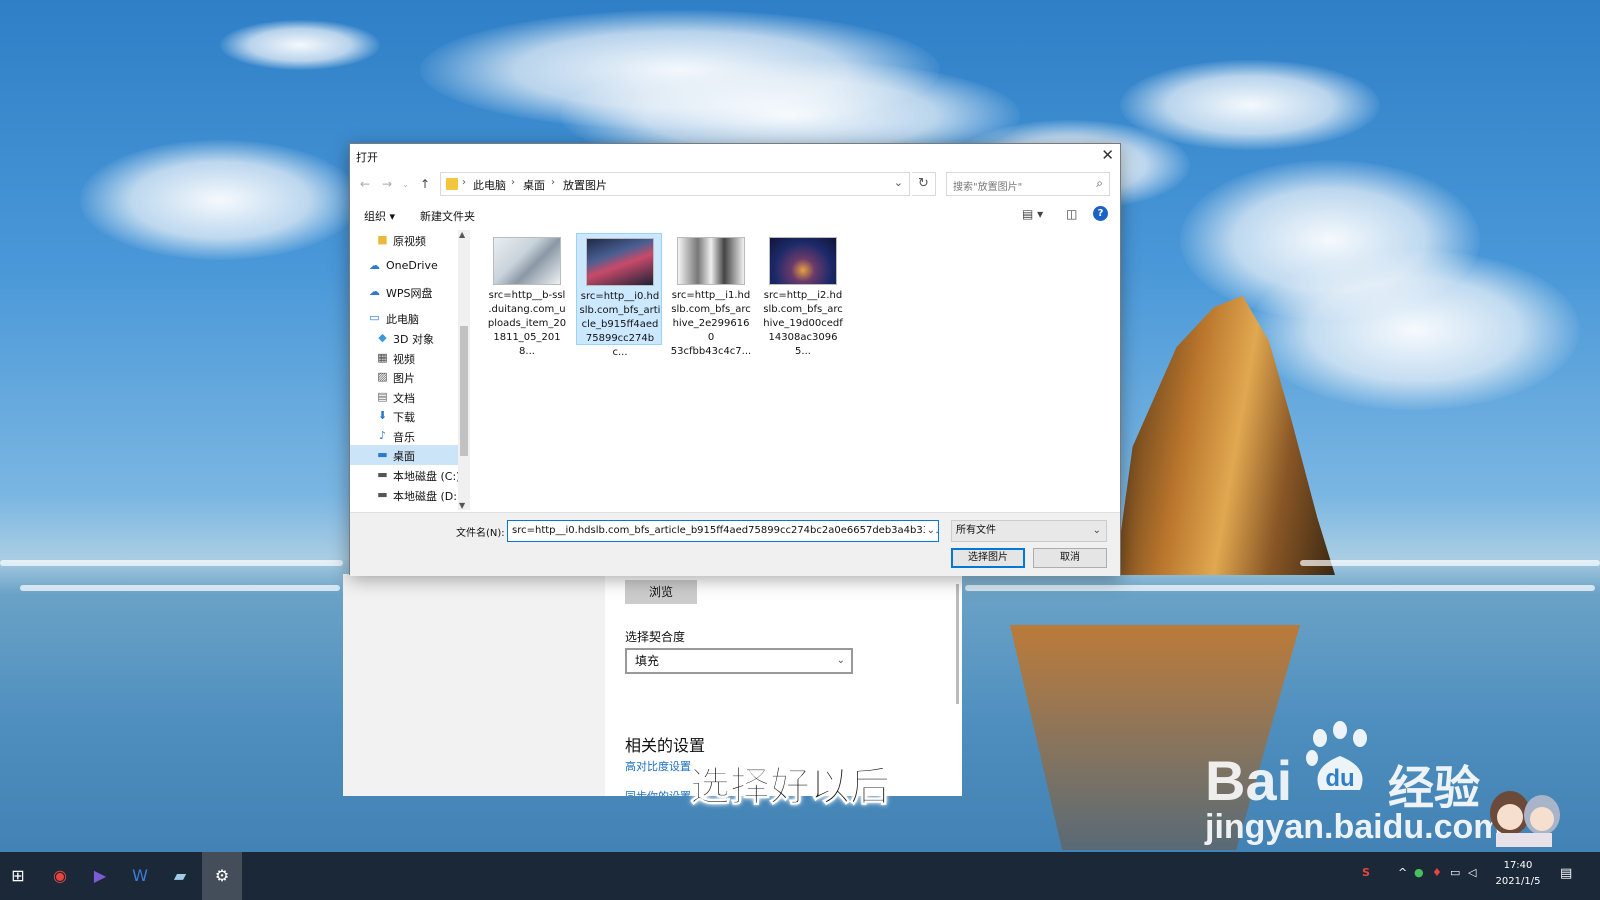  I want to click on breadcrumb-this-pc: 此电脑, so click(489, 185).